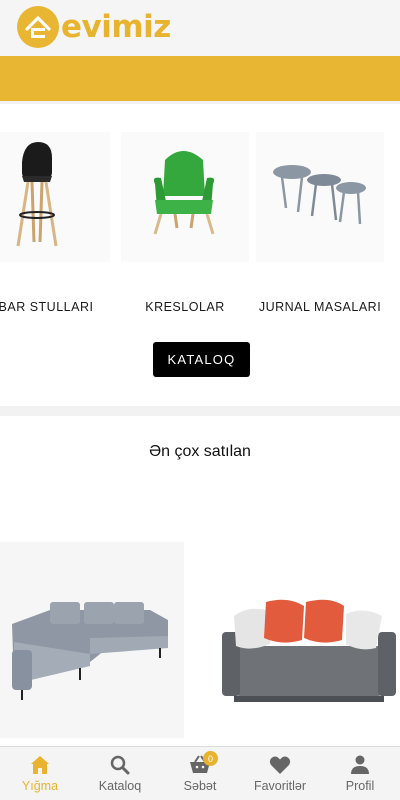 Image resolution: width=400 pixels, height=800 pixels. Describe the element at coordinates (360, 764) in the screenshot. I see `person-icon` at that location.